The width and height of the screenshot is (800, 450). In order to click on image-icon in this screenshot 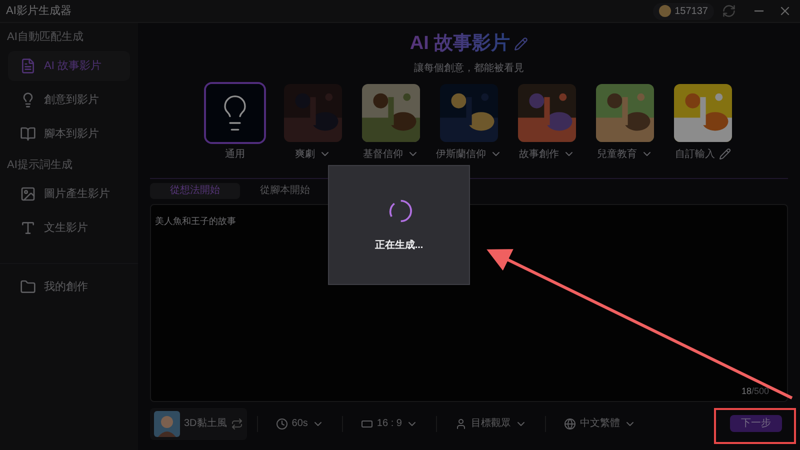, I will do `click(28, 194)`.